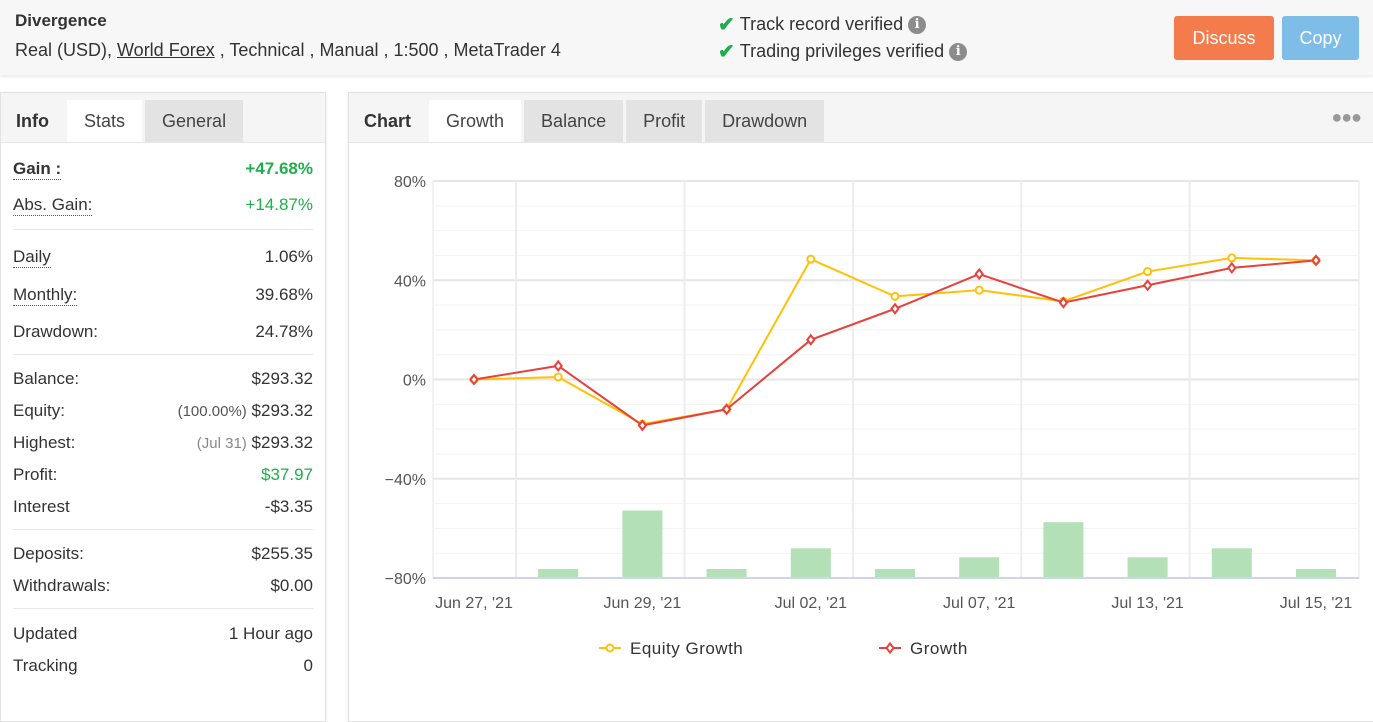 The width and height of the screenshot is (1373, 722). Describe the element at coordinates (405, 579) in the screenshot. I see `y-tick-label: −80%` at that location.